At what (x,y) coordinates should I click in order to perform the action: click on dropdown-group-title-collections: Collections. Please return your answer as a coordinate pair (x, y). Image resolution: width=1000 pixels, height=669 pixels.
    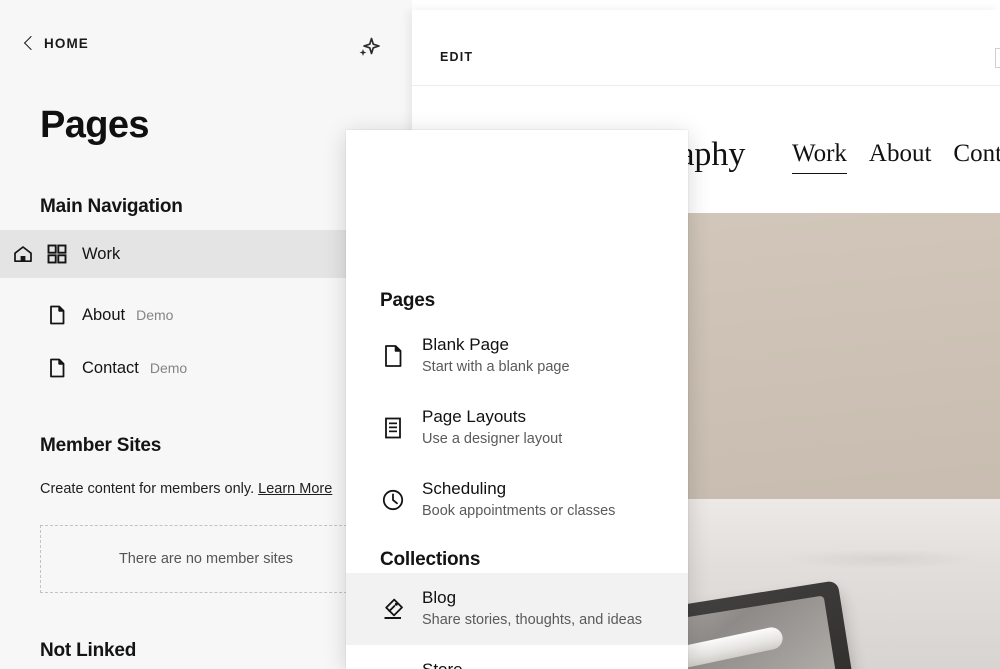
    Looking at the image, I should click on (430, 559).